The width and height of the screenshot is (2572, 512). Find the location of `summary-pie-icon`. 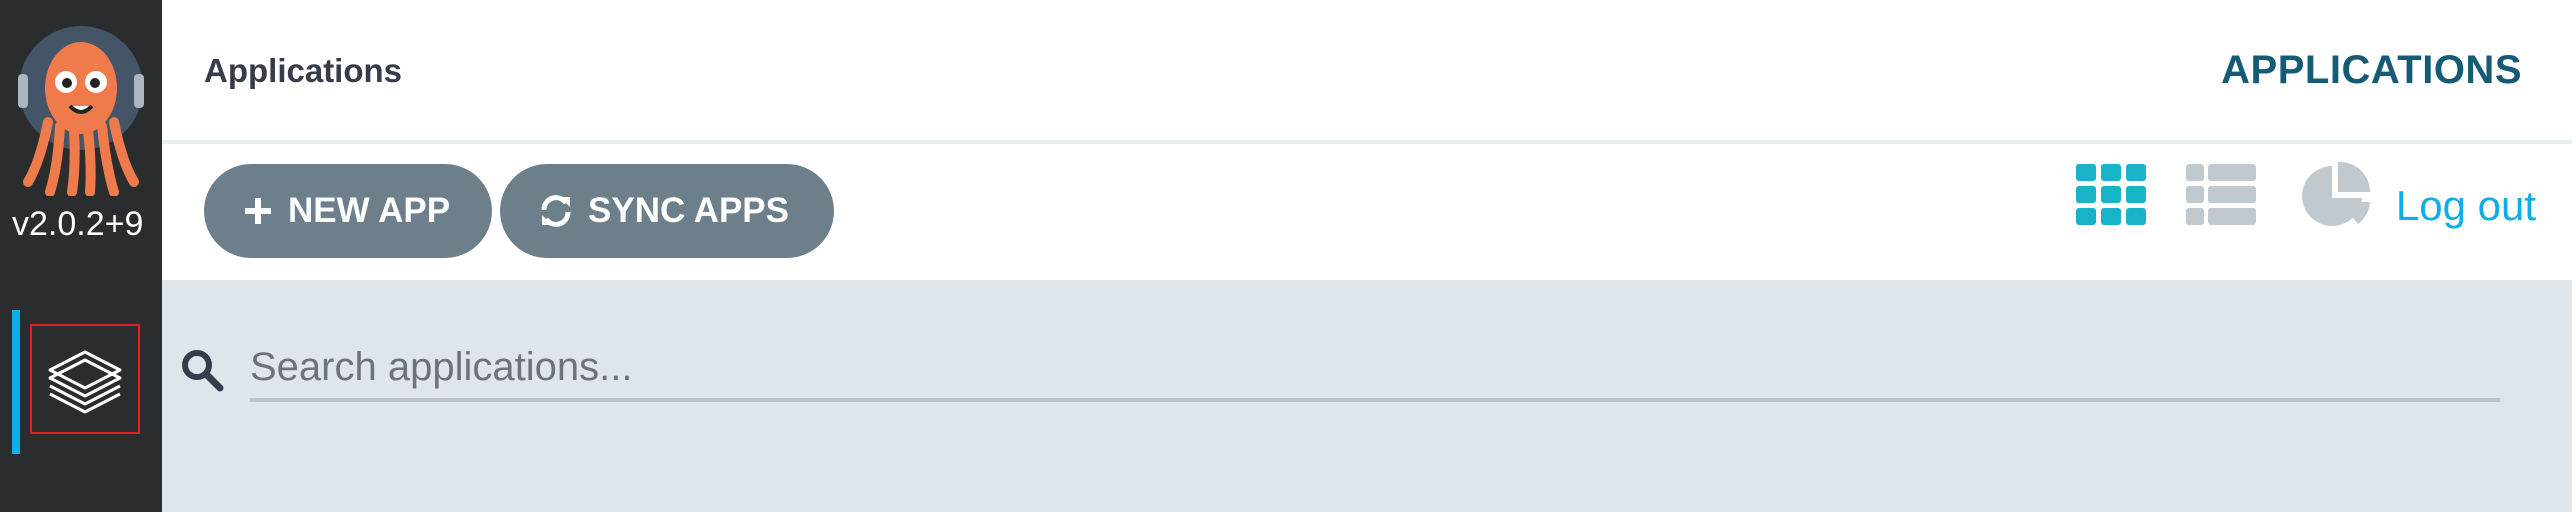

summary-pie-icon is located at coordinates (2336, 197).